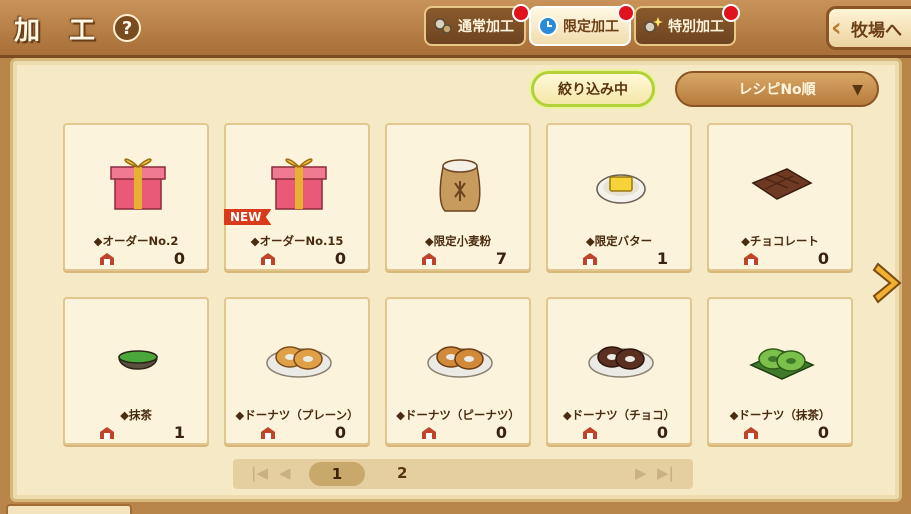  Describe the element at coordinates (248, 217) in the screenshot. I see `new-badge: NEW` at that location.